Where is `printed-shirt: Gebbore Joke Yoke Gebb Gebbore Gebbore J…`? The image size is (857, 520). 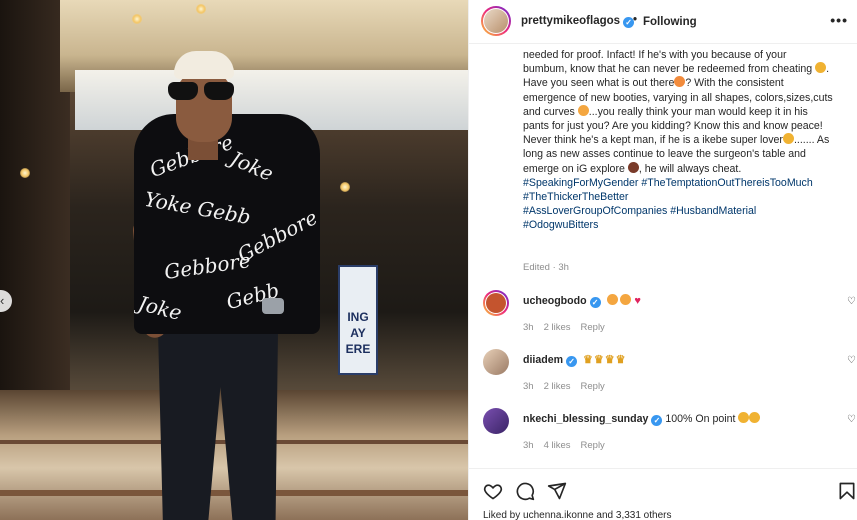 printed-shirt: Gebbore Joke Yoke Gebb Gebbore Gebbore J… is located at coordinates (227, 224).